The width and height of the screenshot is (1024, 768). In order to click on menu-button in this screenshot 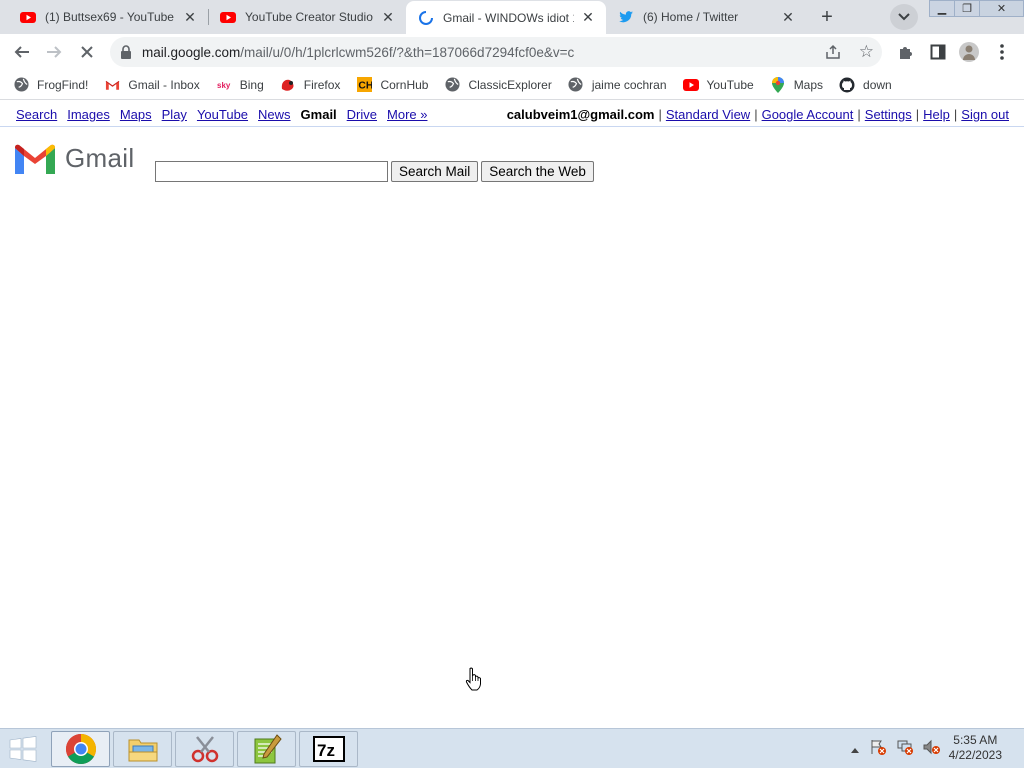, I will do `click(1002, 52)`.